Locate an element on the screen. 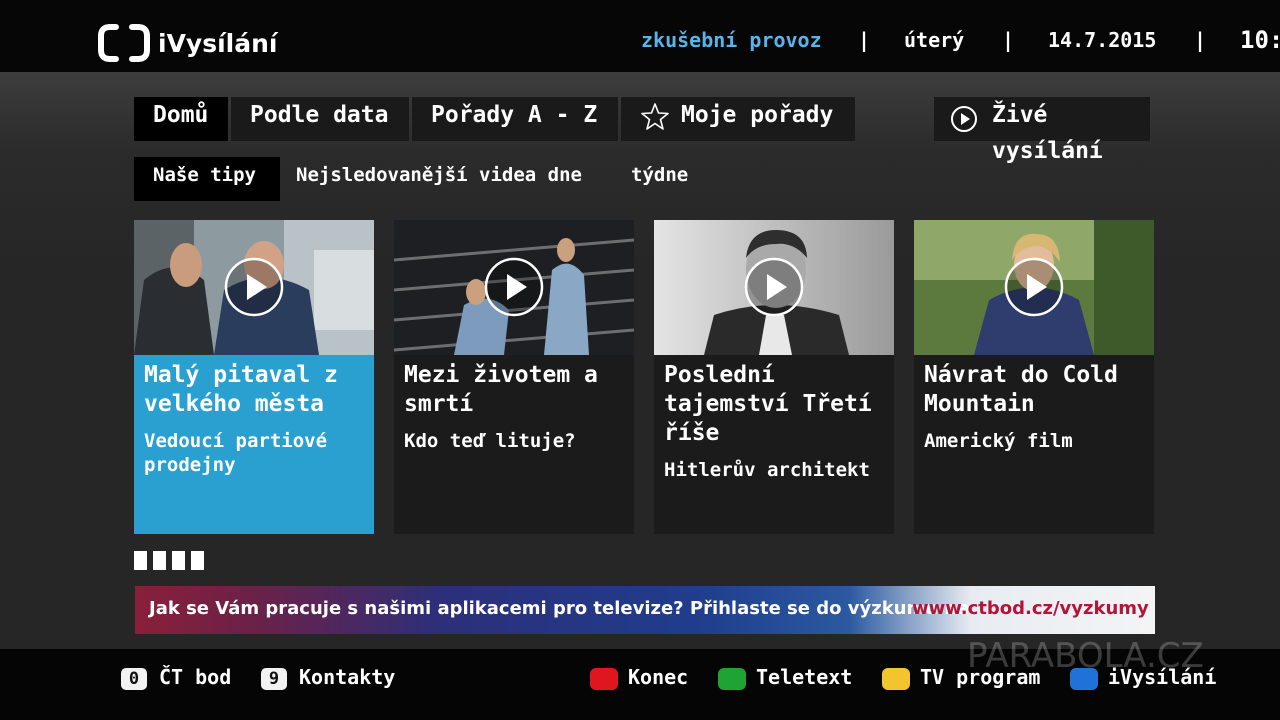 The height and width of the screenshot is (720, 1280). subtab-most-watched-day: Nejsledovanější videa dne is located at coordinates (439, 179).